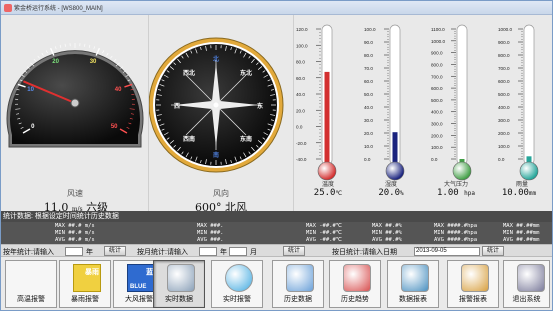  I want to click on rain-label: 雨量, so click(521, 185).